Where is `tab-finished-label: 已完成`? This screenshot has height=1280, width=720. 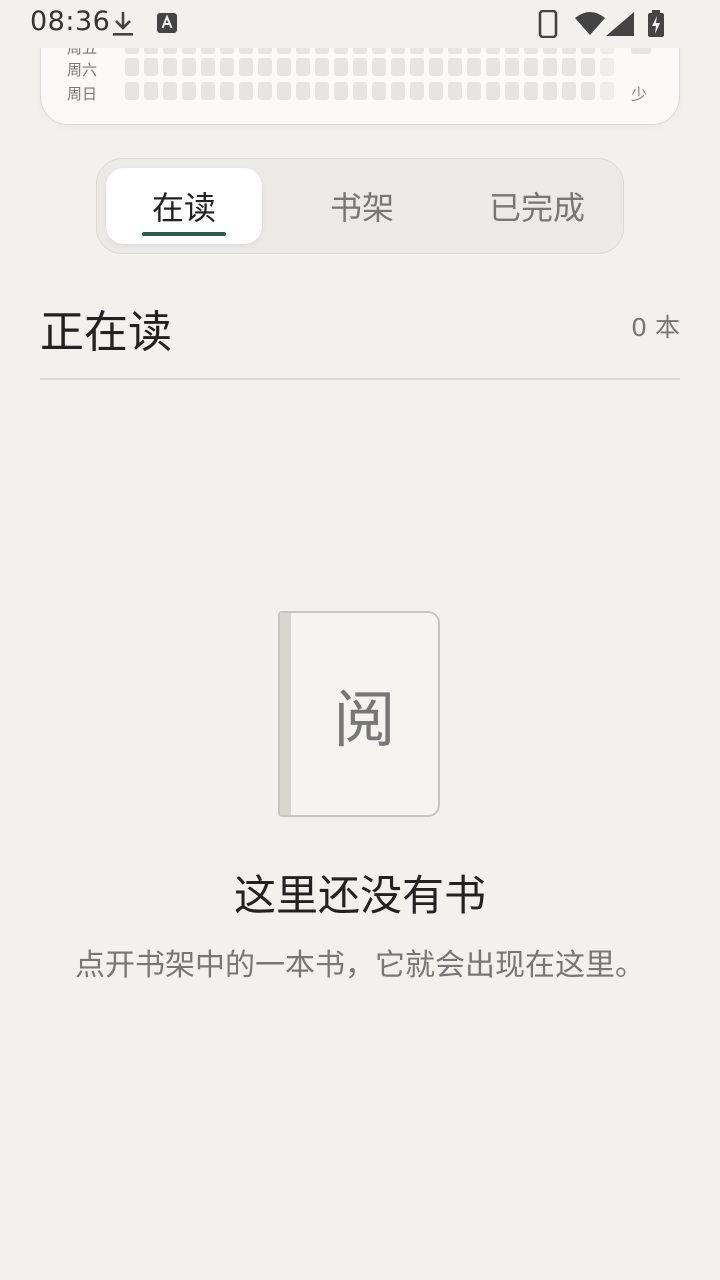 tab-finished-label: 已完成 is located at coordinates (536, 208).